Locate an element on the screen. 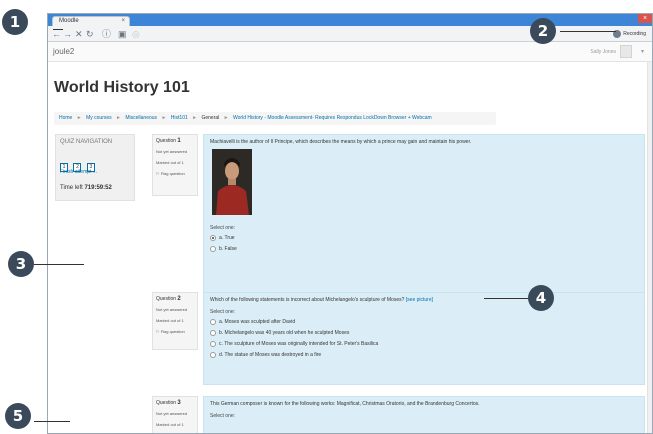 Image resolution: width=653 pixels, height=434 pixels. tab-title: Moodle is located at coordinates (69, 21).